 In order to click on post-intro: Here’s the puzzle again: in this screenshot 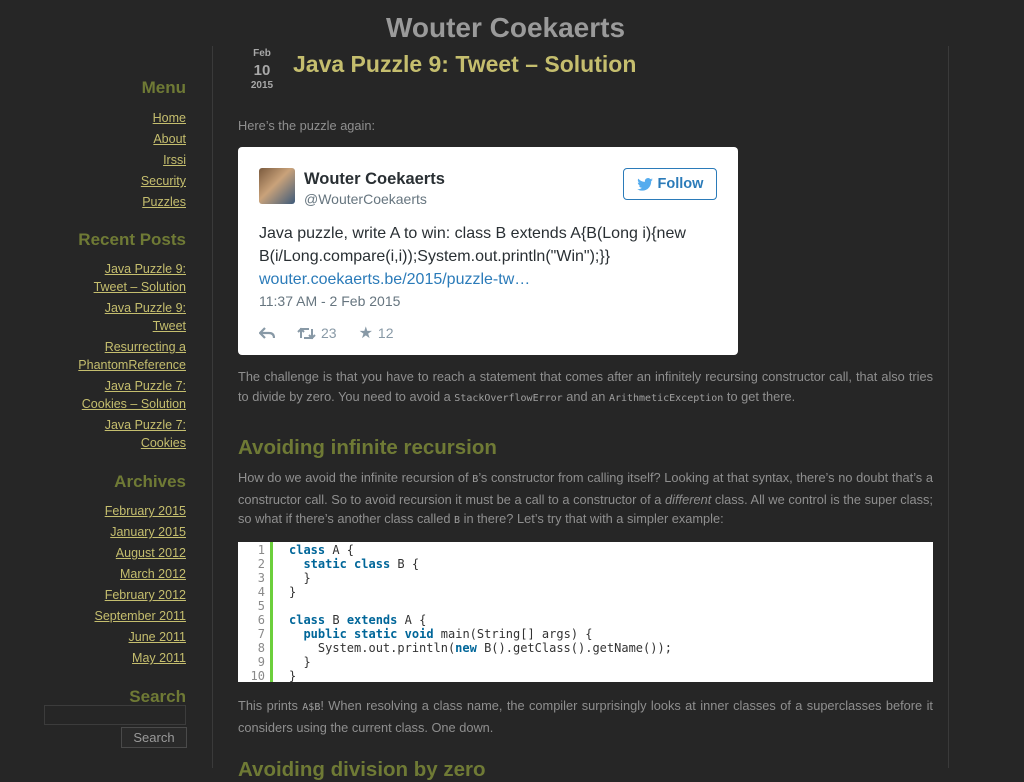, I will do `click(307, 125)`.